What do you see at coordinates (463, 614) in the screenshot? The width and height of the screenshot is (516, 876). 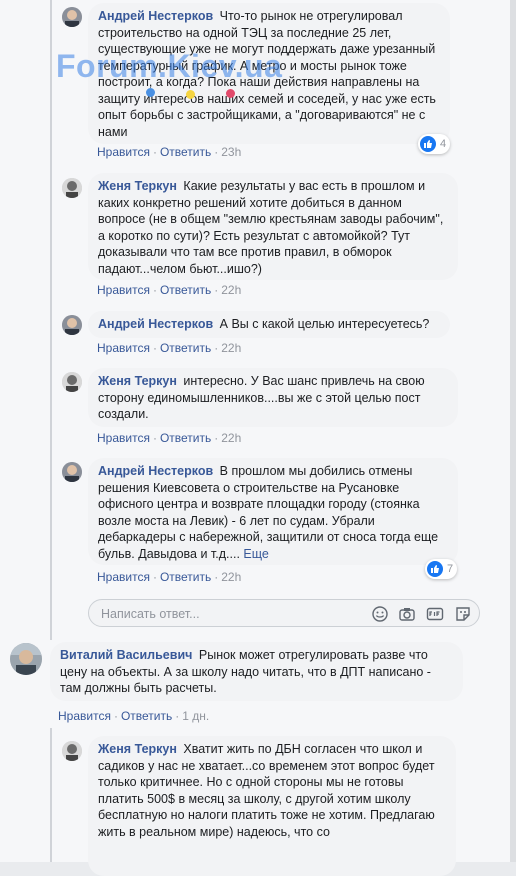 I see `sticker-icon` at bounding box center [463, 614].